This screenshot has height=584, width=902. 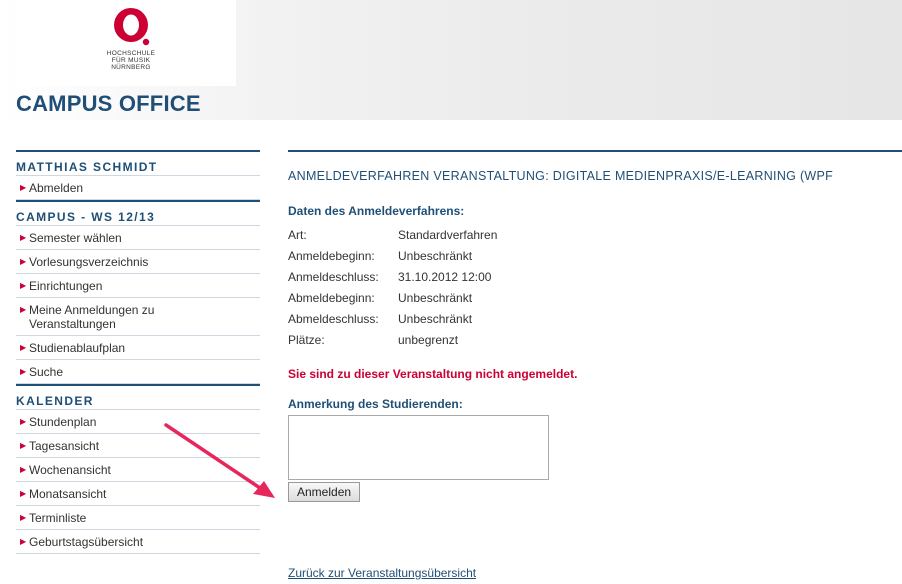 I want to click on logo-text-line: HOCHSCHULE, so click(x=131, y=53).